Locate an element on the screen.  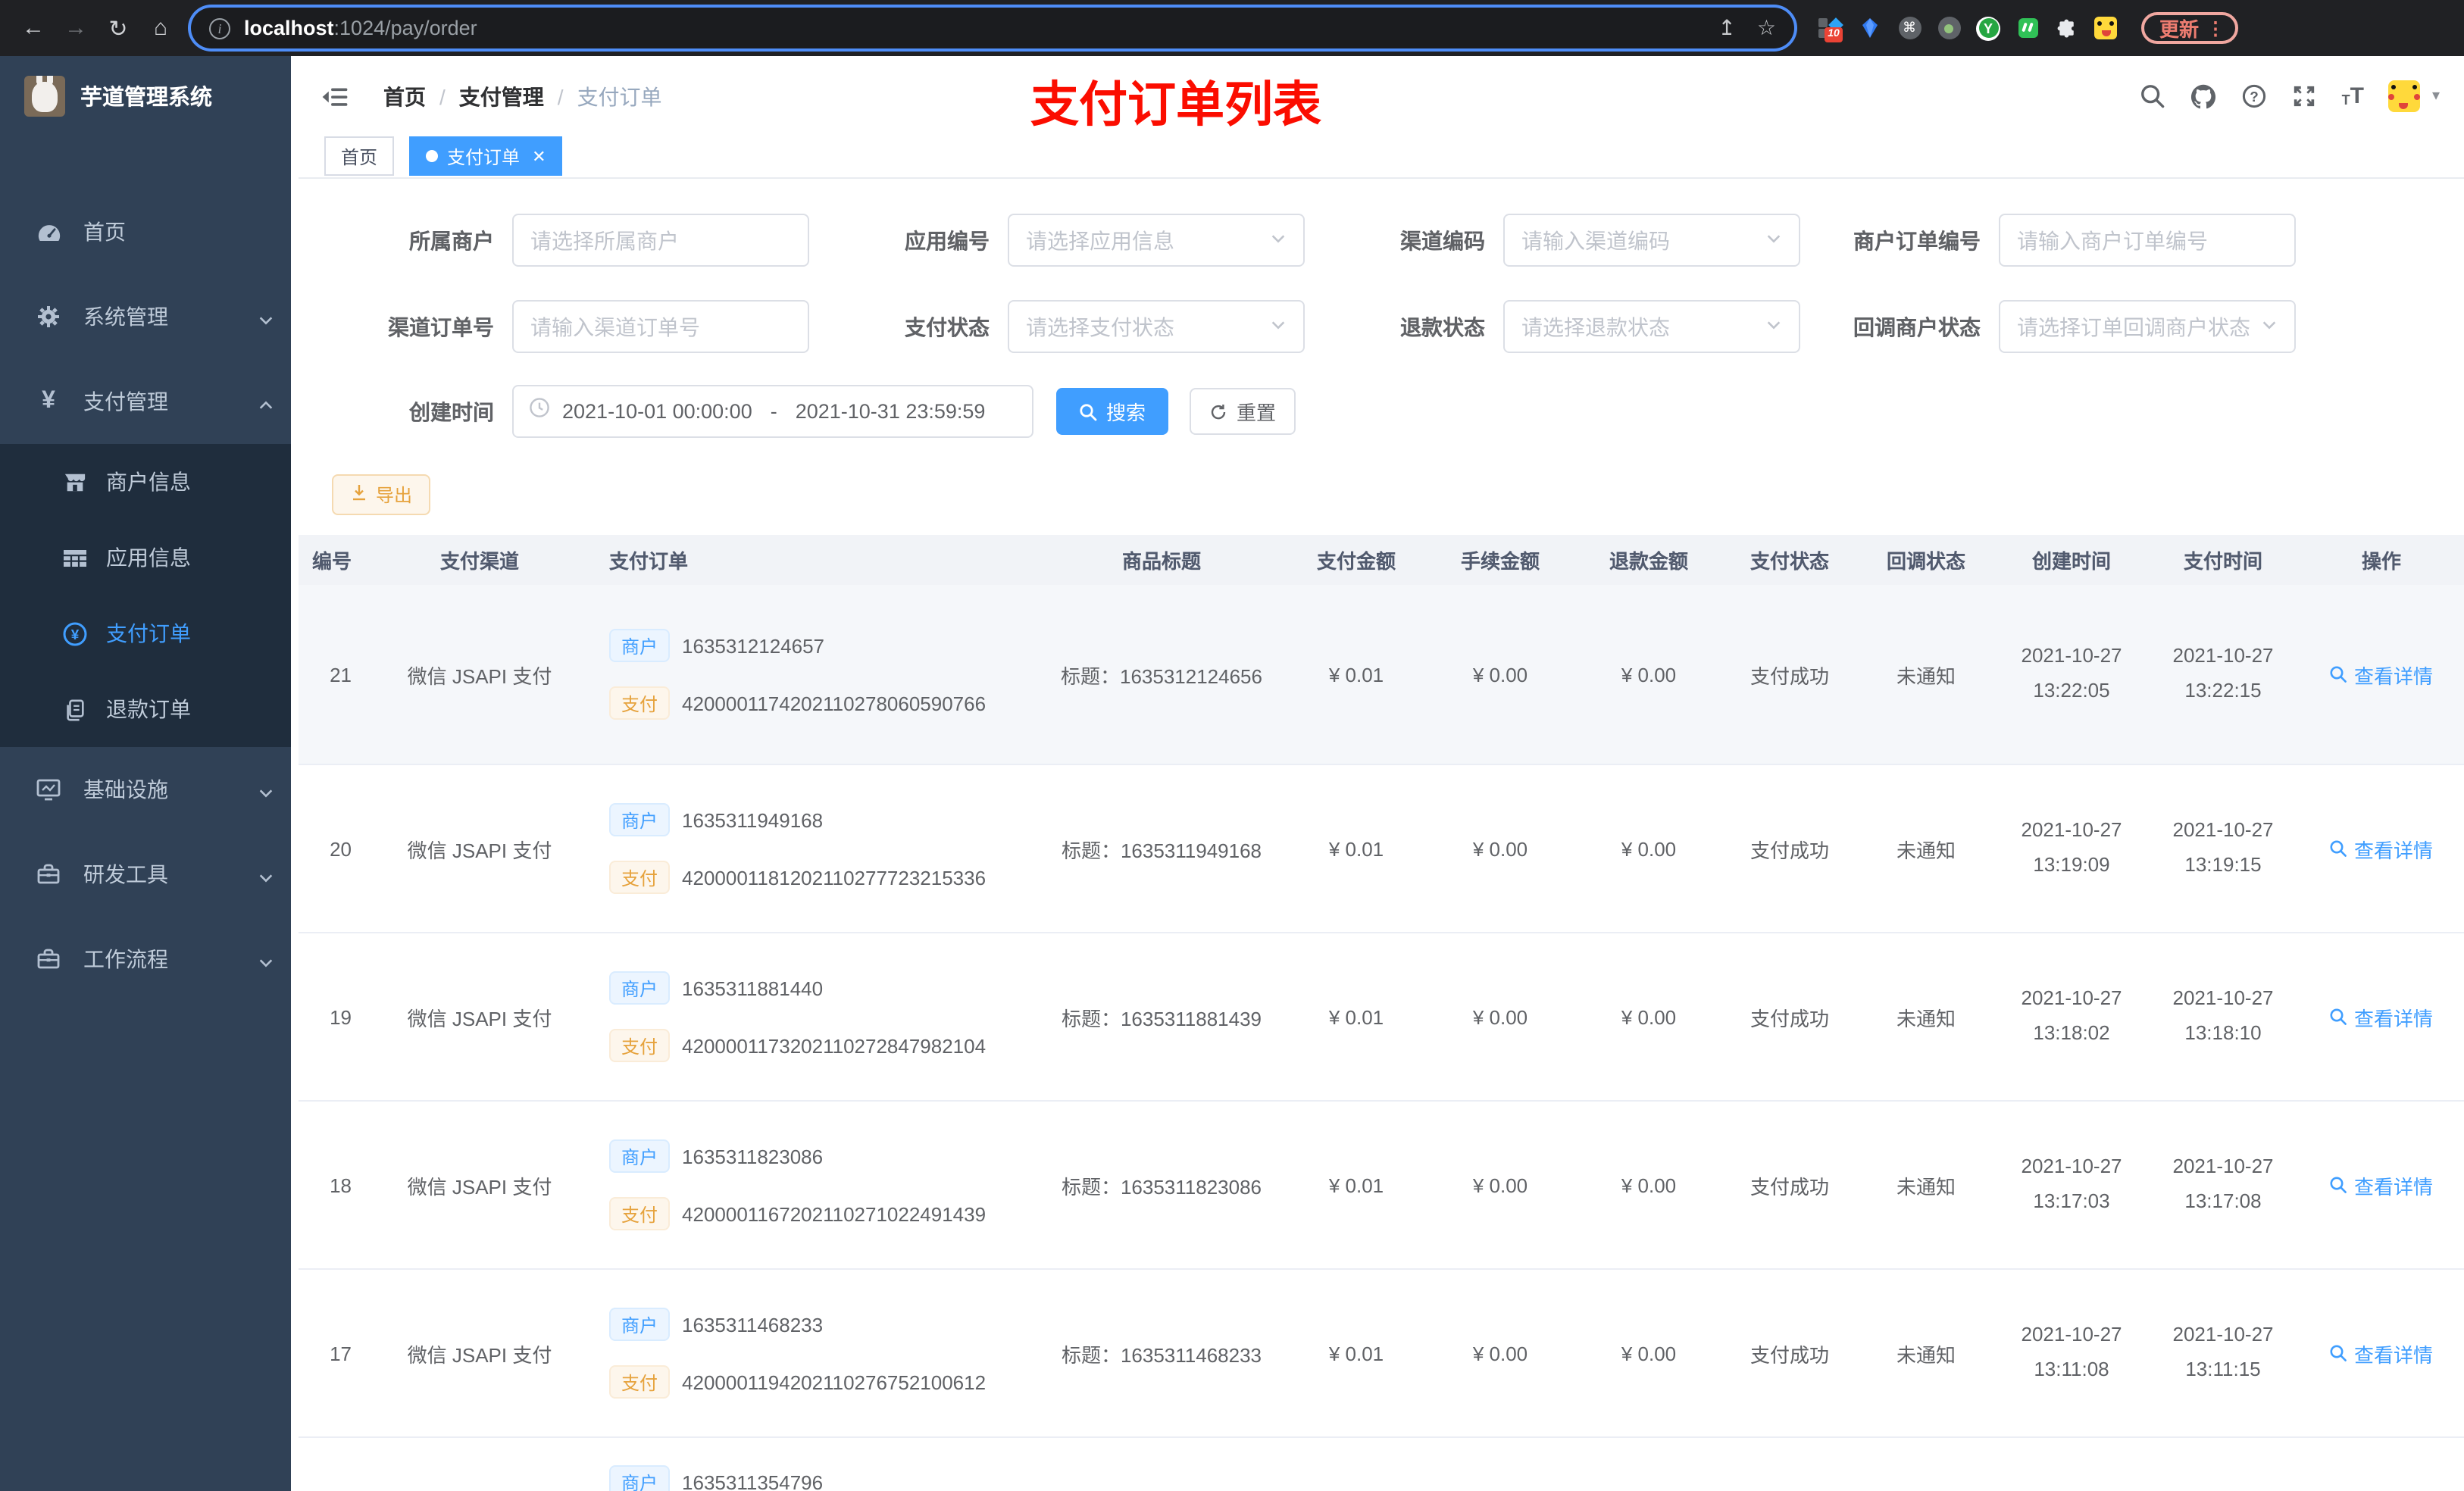
fullscreen-icon is located at coordinates (2305, 96).